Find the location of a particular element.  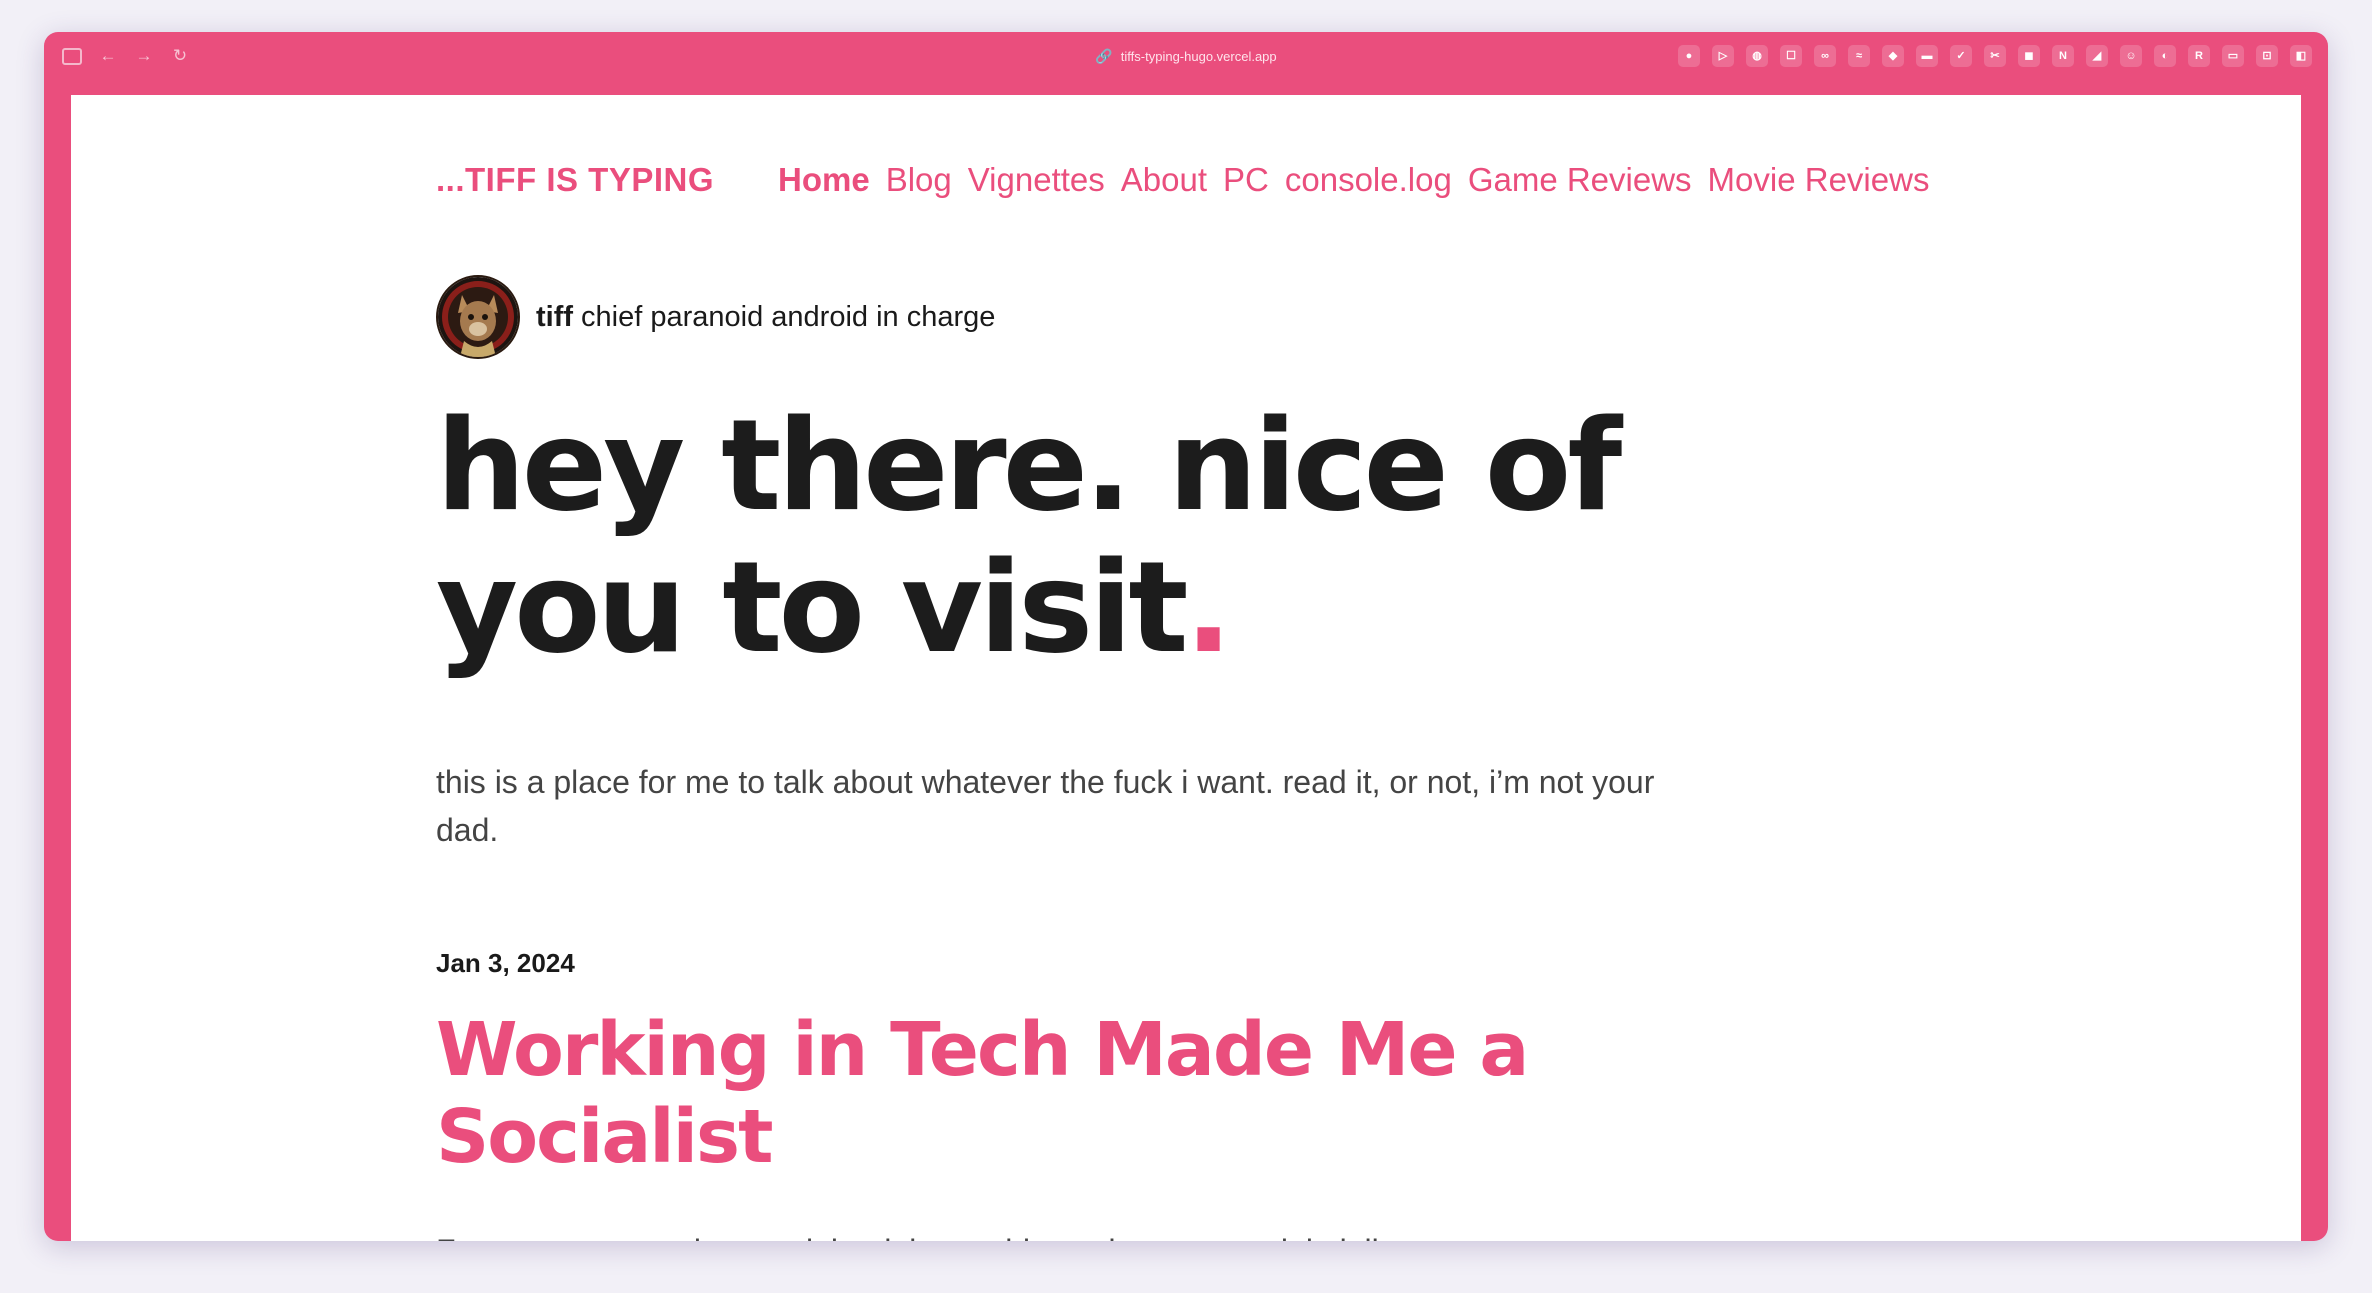

address-bar-url: tiffs-typing-hugo.vercel.app is located at coordinates (1198, 56).